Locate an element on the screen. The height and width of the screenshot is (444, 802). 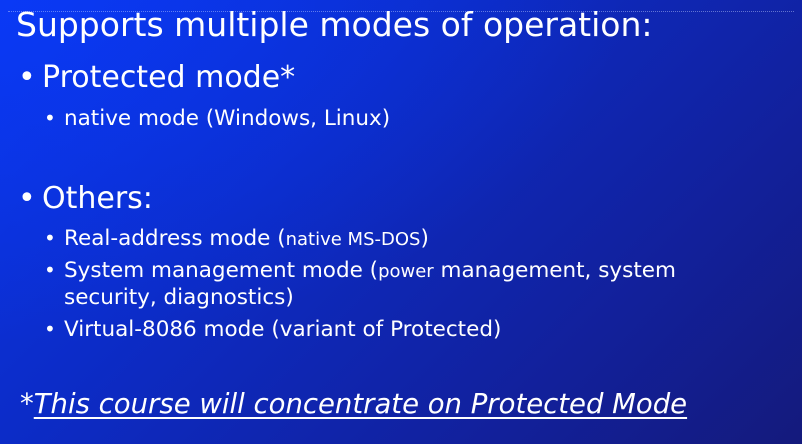
bullet-protected-mode: • Protected mode* is located at coordinates (156, 78).